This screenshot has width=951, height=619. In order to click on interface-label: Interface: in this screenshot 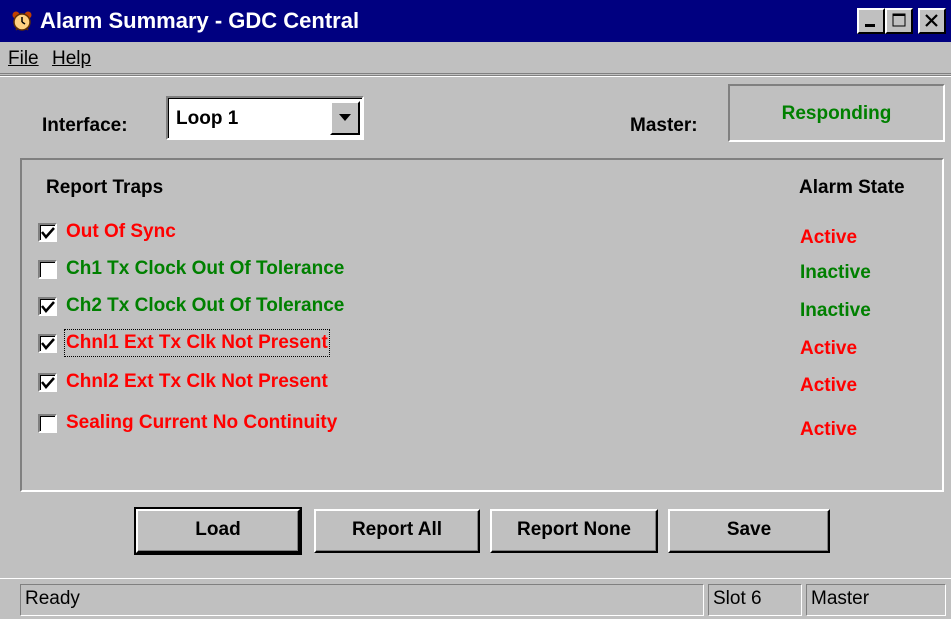, I will do `click(85, 125)`.